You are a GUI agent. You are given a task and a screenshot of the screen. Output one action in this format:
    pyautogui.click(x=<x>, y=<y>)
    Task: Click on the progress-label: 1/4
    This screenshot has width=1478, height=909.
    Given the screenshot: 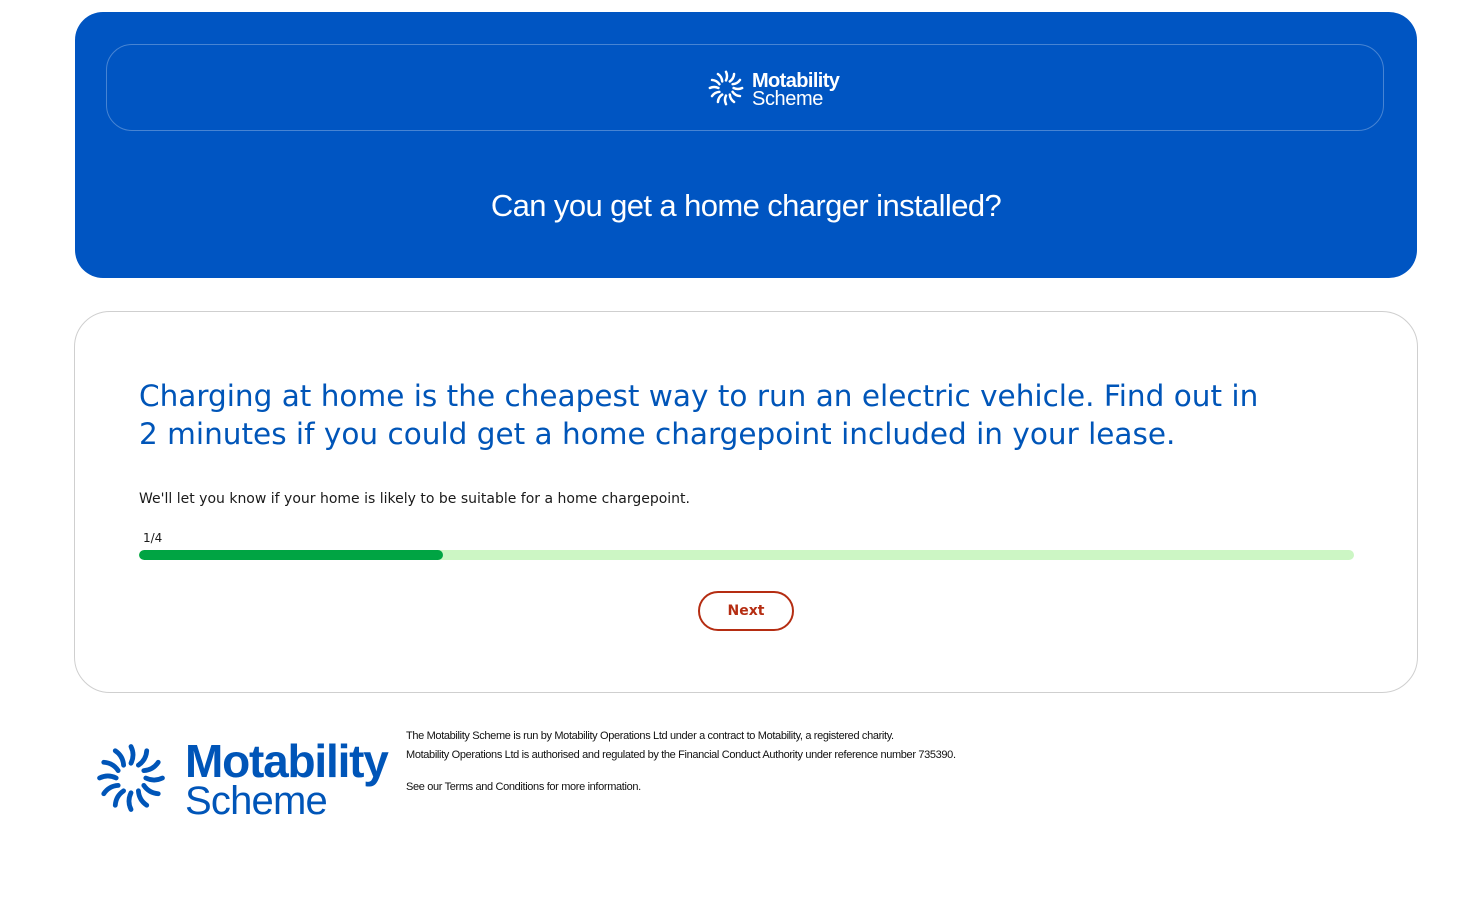 What is the action you would take?
    pyautogui.click(x=153, y=538)
    